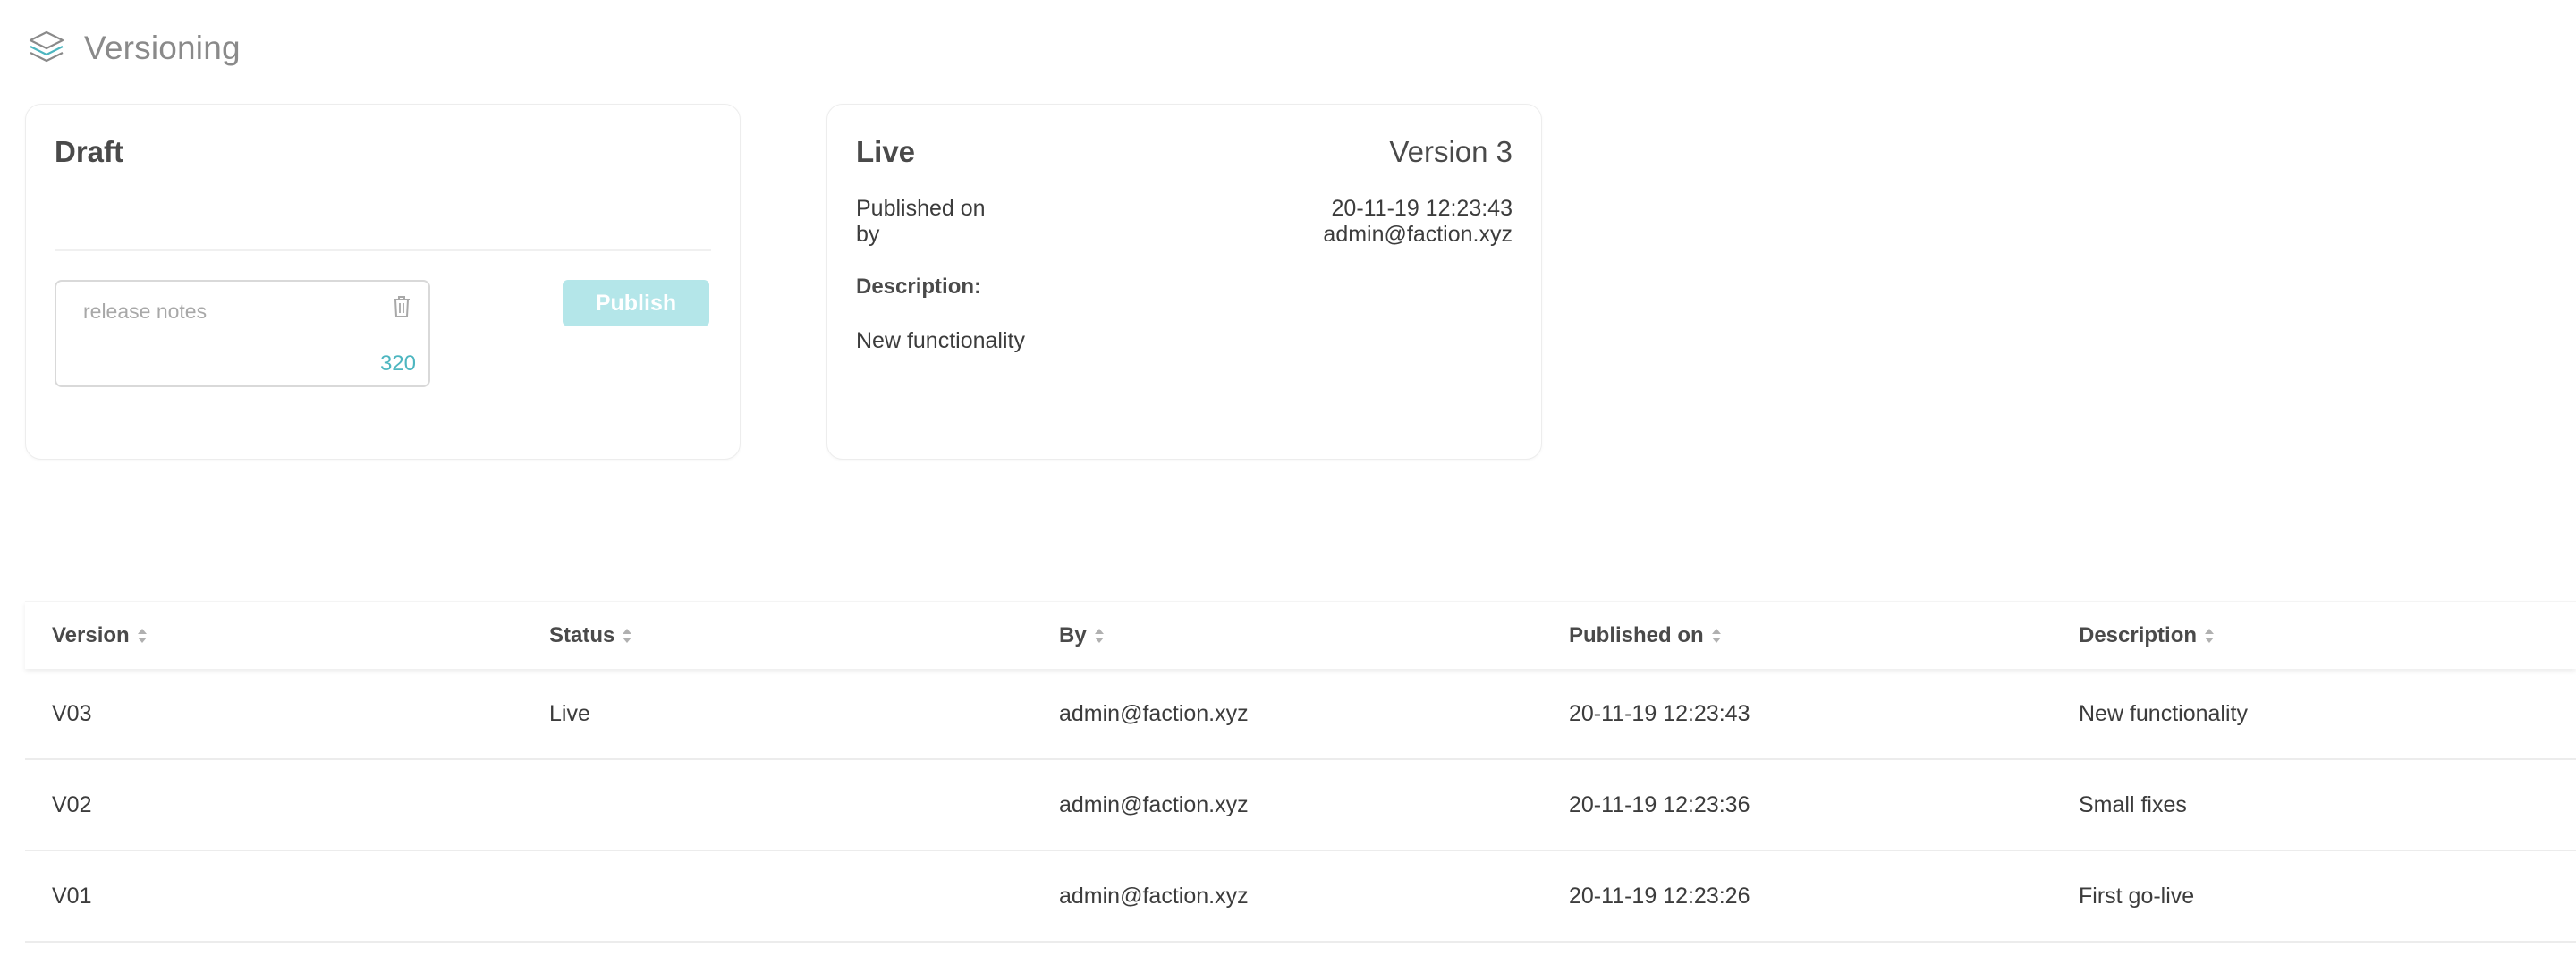  What do you see at coordinates (1636, 635) in the screenshot?
I see `column-label: Published on` at bounding box center [1636, 635].